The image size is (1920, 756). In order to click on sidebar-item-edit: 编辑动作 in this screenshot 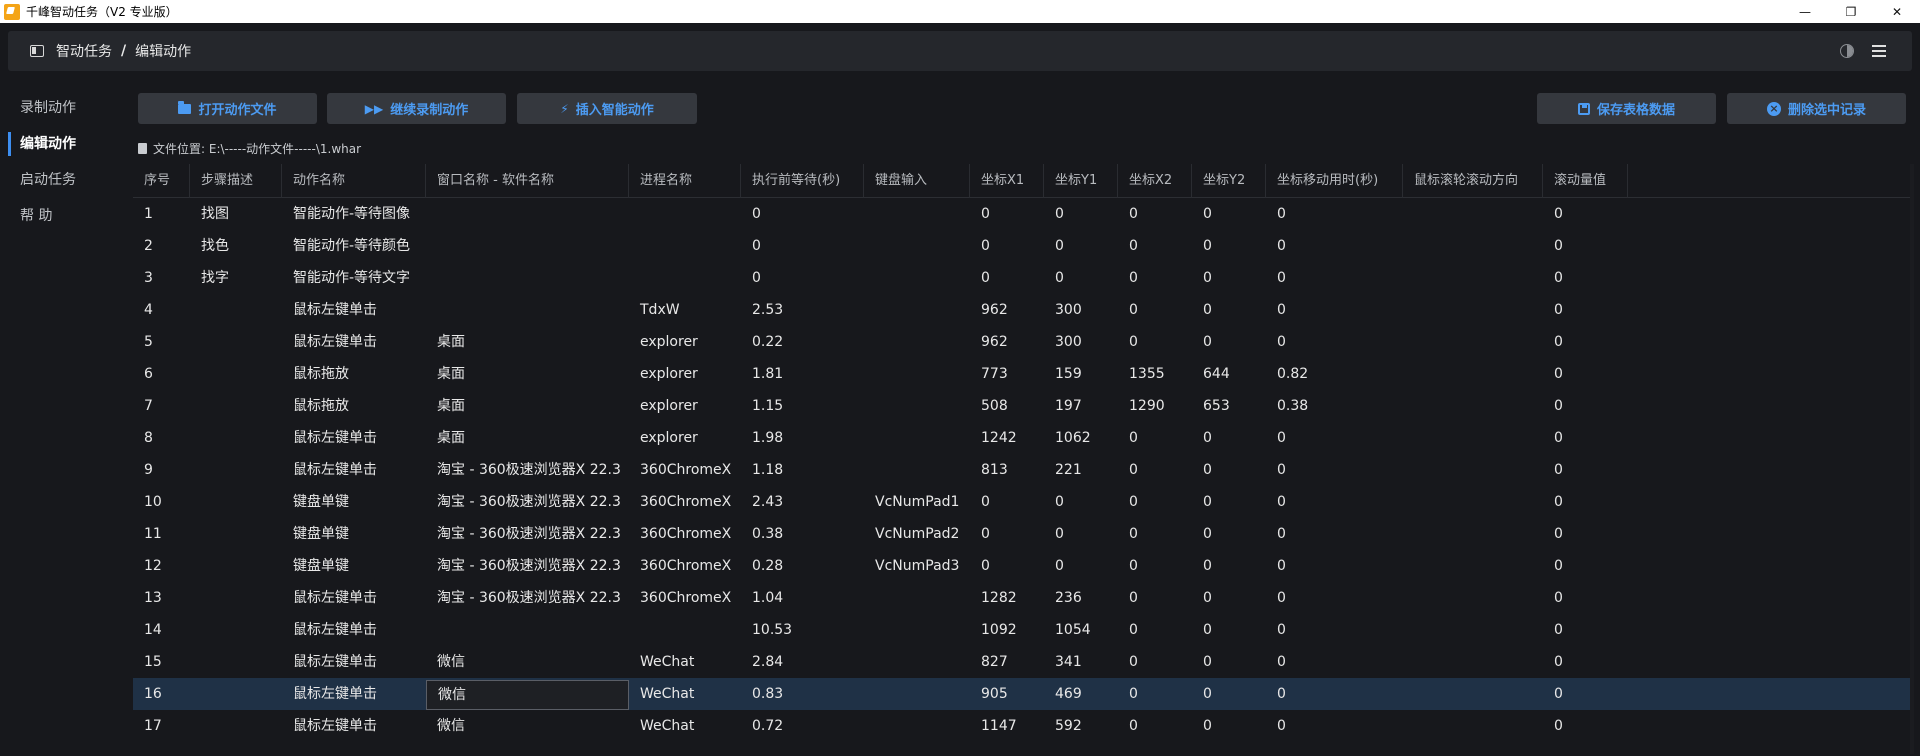, I will do `click(65, 144)`.